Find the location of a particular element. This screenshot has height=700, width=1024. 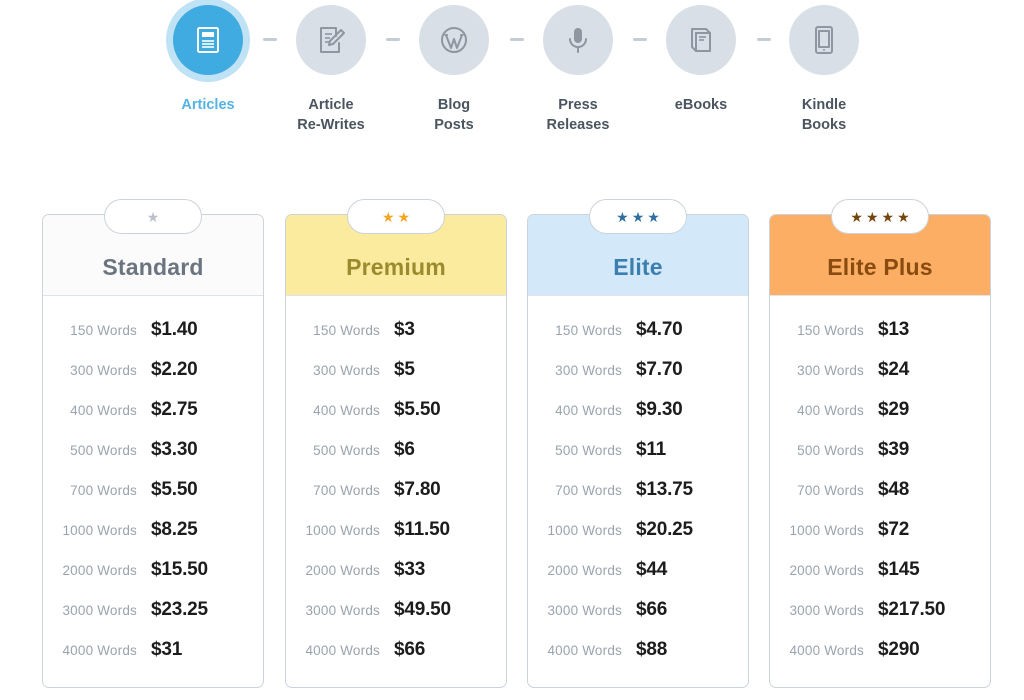

price-value: $7.70 is located at coordinates (659, 369).